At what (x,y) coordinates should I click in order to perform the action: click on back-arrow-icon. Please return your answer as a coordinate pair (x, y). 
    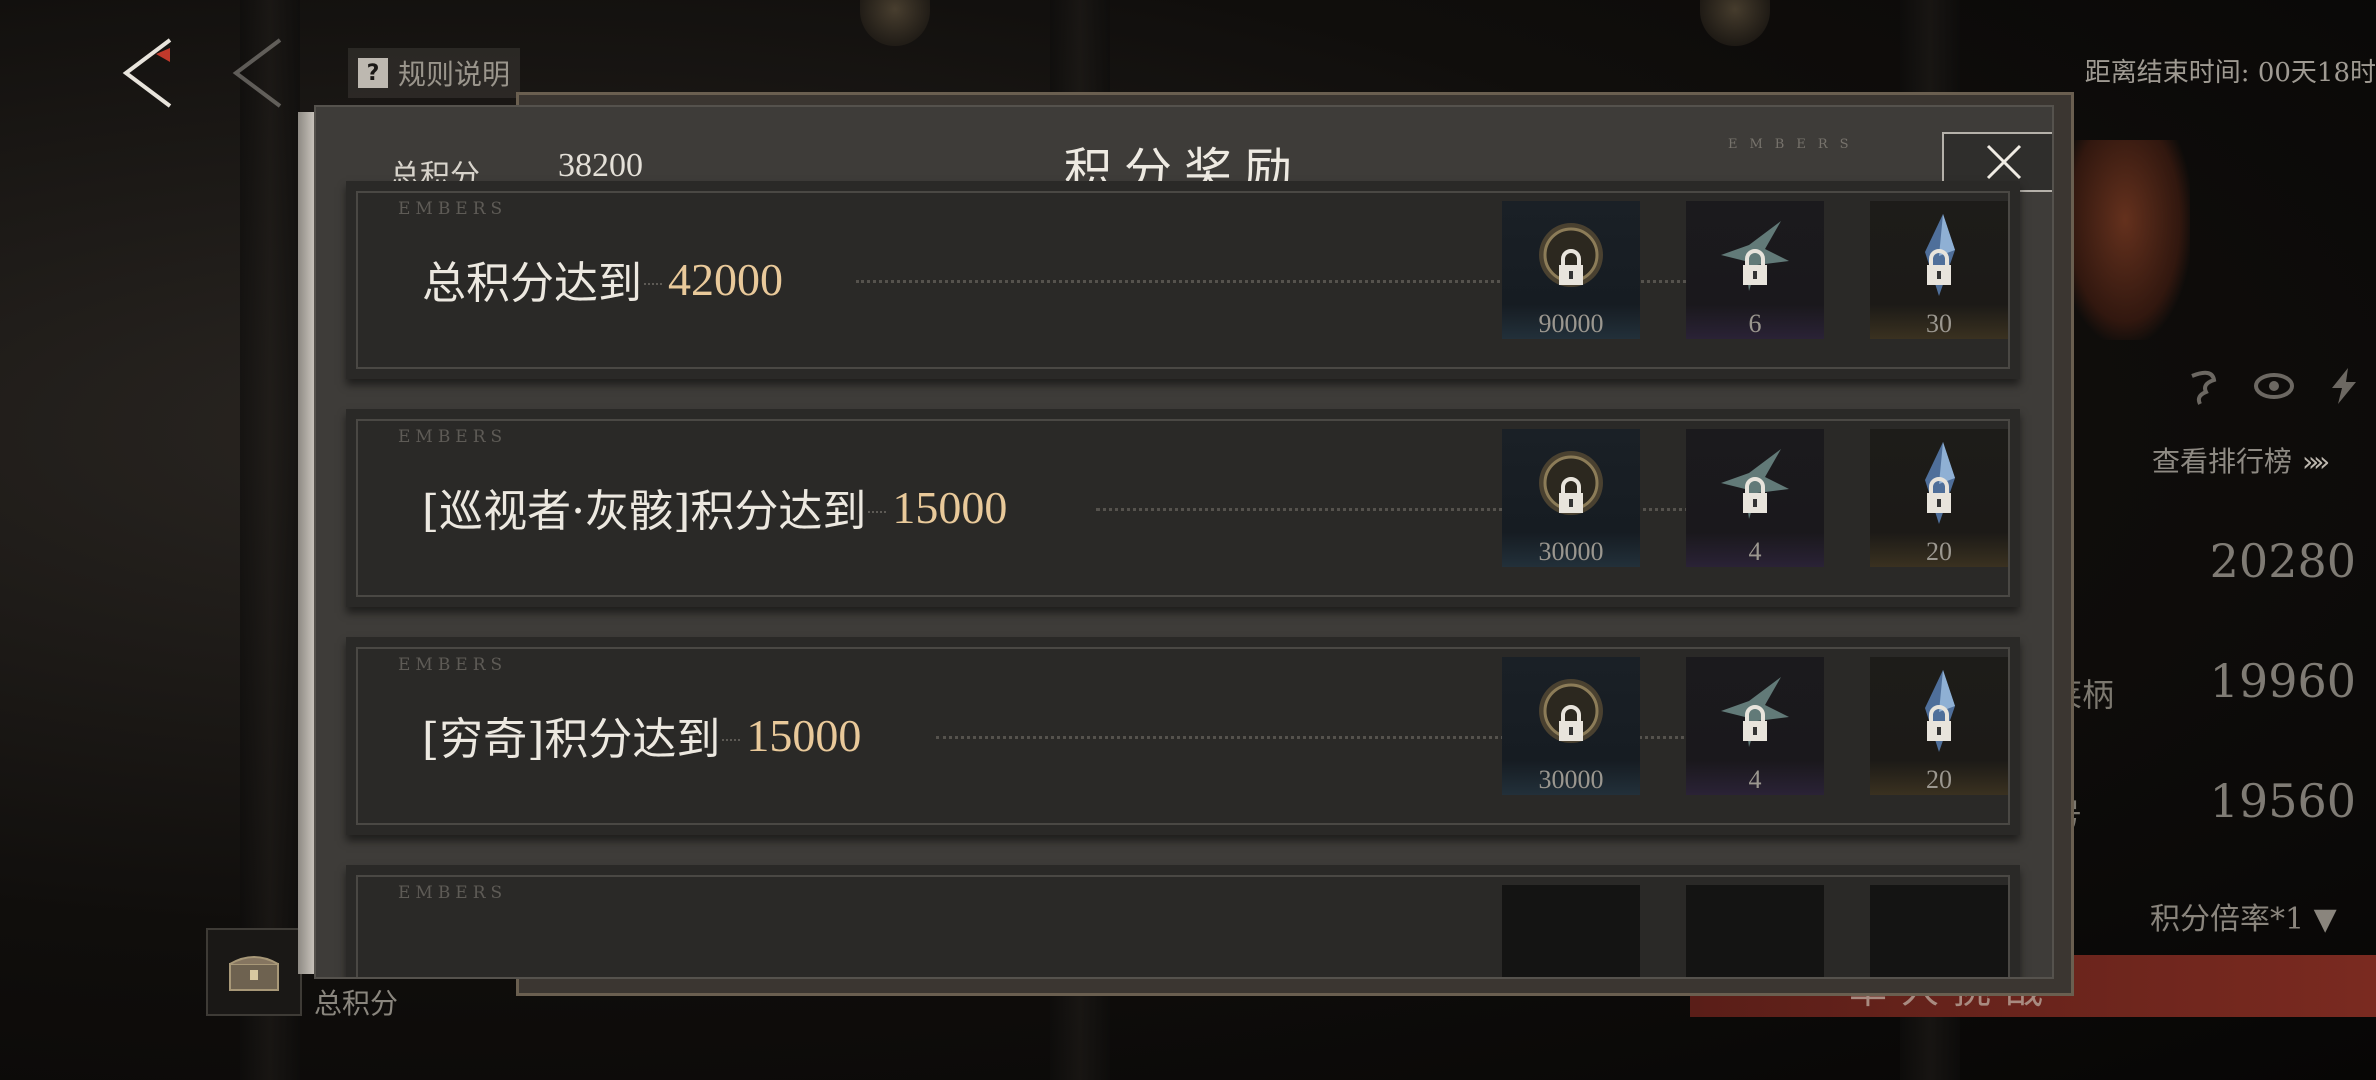
    Looking at the image, I should click on (147, 73).